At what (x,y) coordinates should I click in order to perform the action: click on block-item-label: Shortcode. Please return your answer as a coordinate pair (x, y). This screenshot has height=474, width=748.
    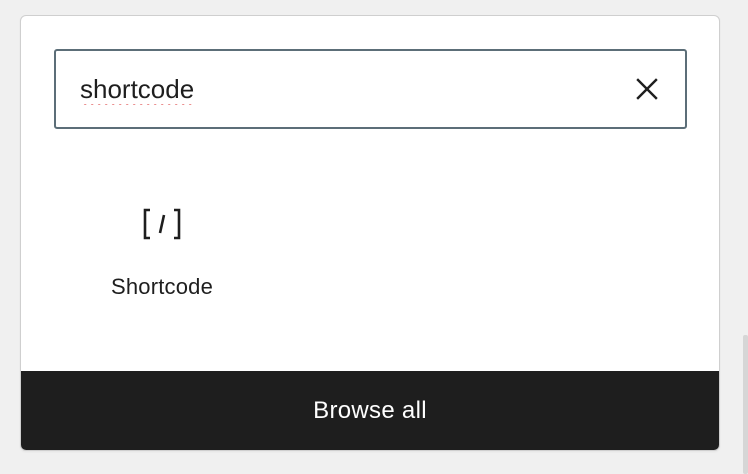
    Looking at the image, I should click on (162, 286).